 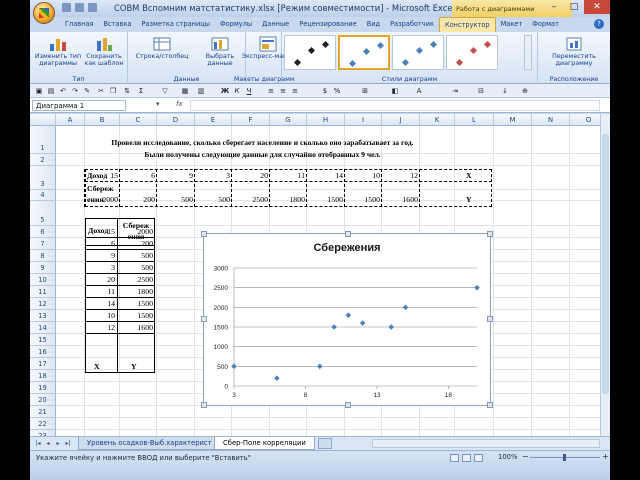 What do you see at coordinates (605, 456) in the screenshot?
I see `zoom-in-icon: +` at bounding box center [605, 456].